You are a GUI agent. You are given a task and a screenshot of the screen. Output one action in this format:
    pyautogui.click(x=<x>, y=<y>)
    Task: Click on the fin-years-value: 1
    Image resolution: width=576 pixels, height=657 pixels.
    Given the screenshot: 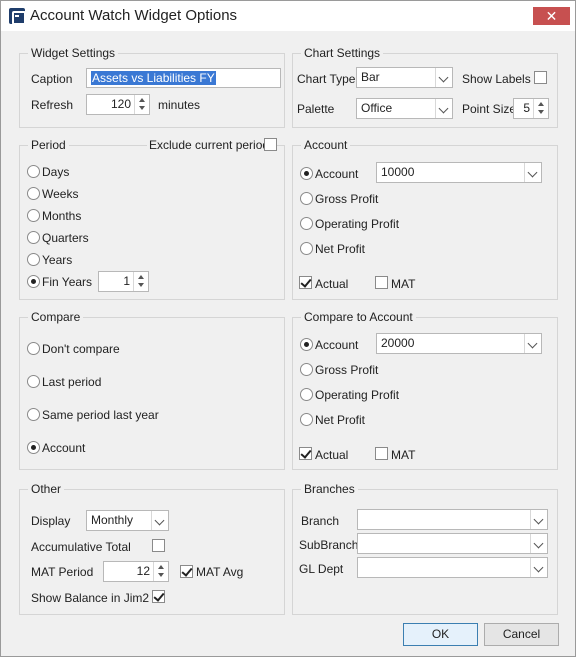 What is the action you would take?
    pyautogui.click(x=126, y=281)
    